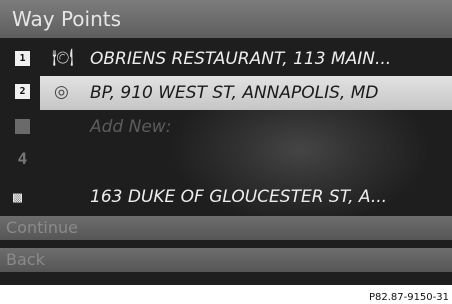  Describe the element at coordinates (234, 93) in the screenshot. I see `waypoint-label-2: BP, 910 WEST ST, ANNAPOLIS, MD` at that location.